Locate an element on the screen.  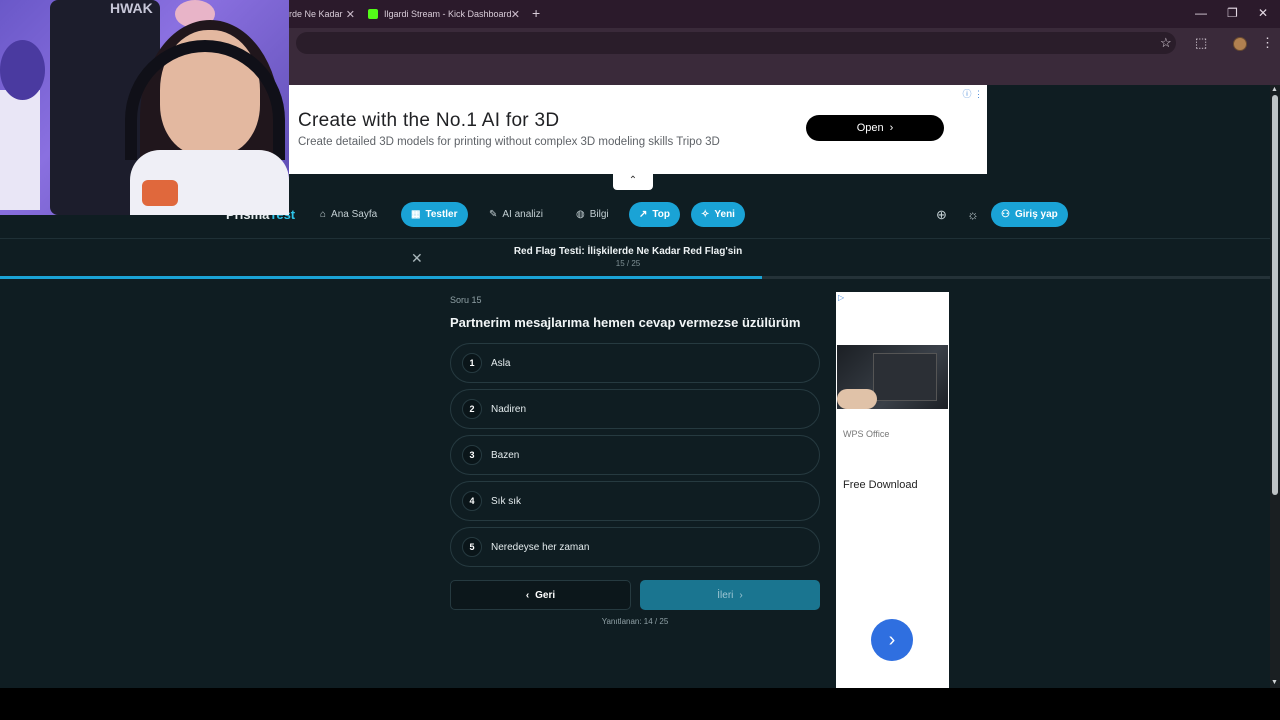
extensions-icon: ⬚ is located at coordinates (1201, 43).